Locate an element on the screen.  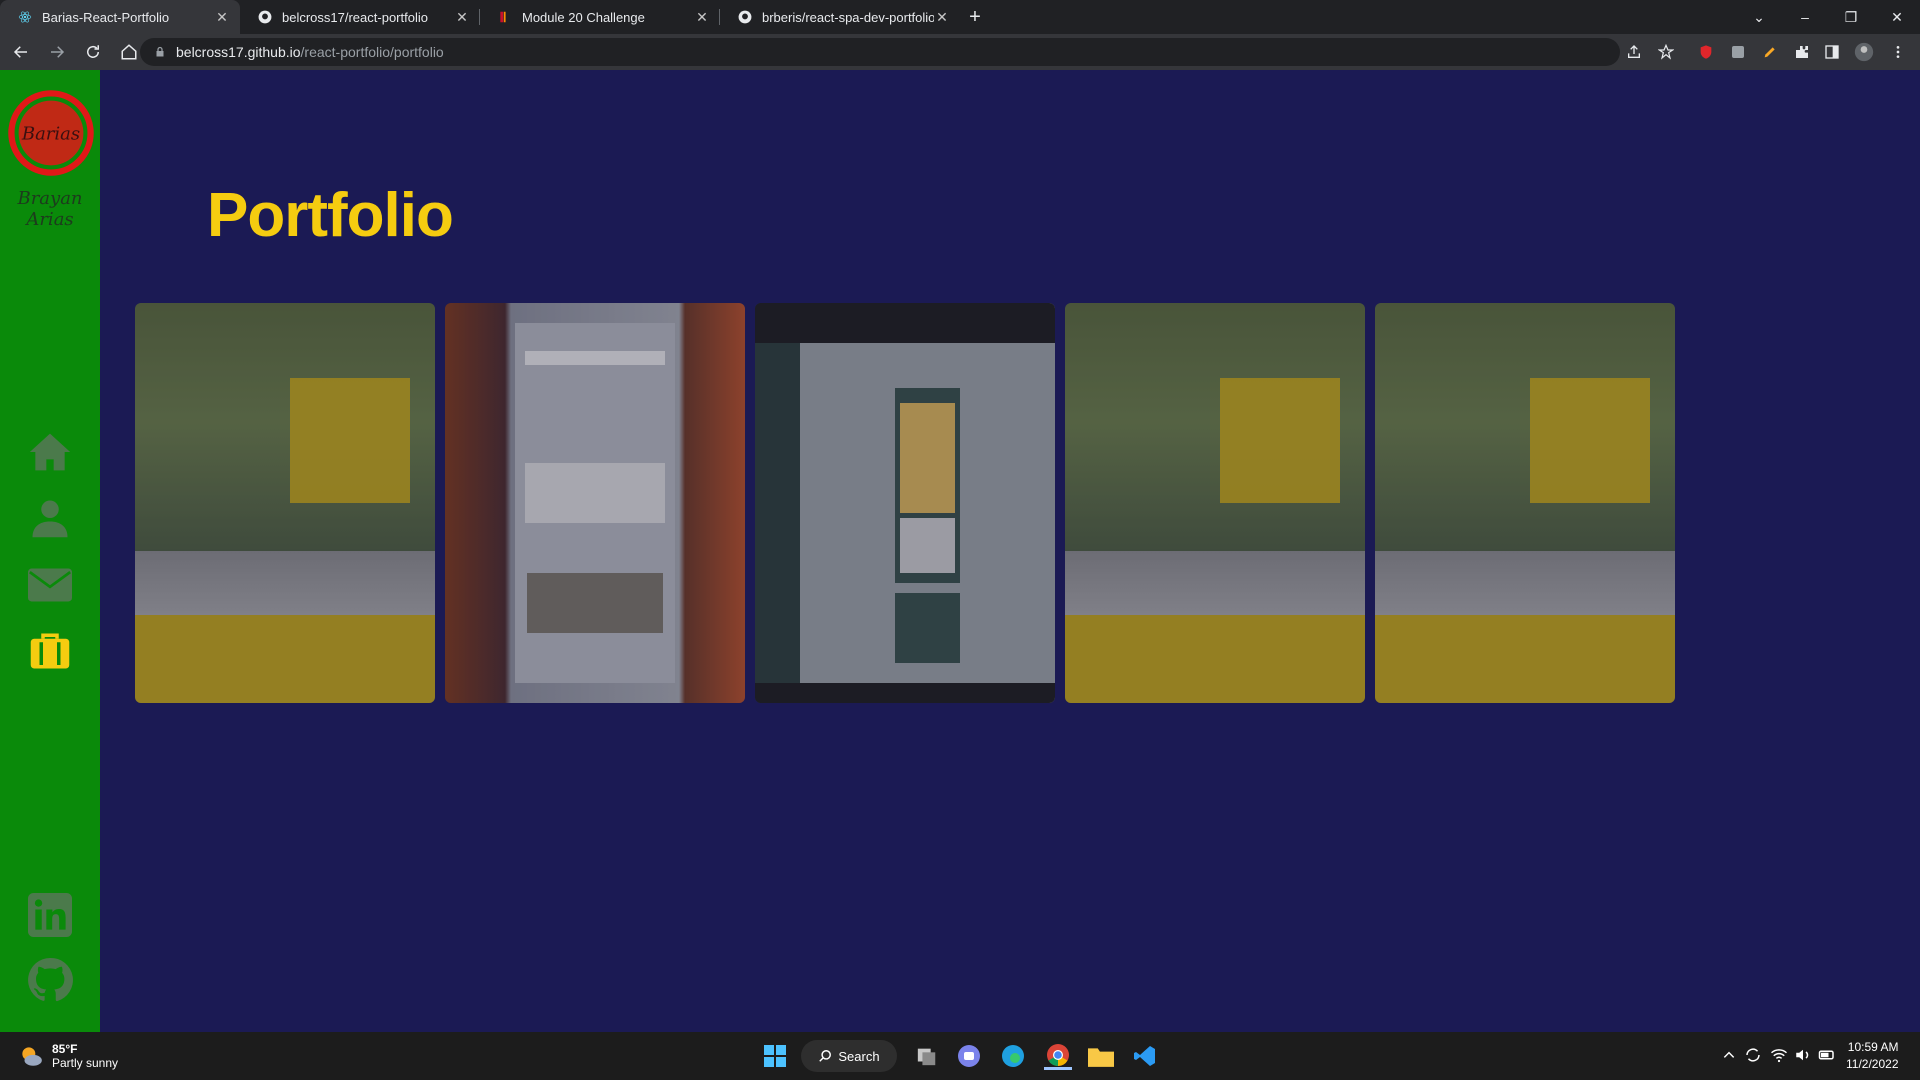
vscode-button is located at coordinates (1145, 1056).